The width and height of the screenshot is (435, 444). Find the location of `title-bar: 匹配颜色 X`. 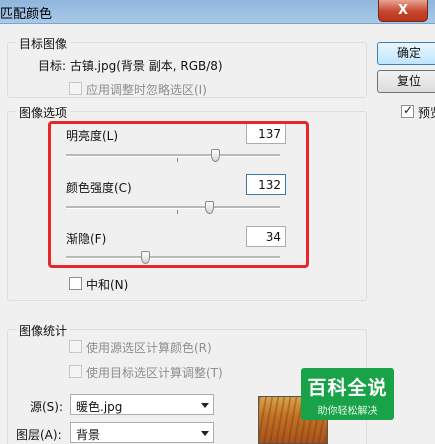

title-bar: 匹配颜色 X is located at coordinates (217, 12).